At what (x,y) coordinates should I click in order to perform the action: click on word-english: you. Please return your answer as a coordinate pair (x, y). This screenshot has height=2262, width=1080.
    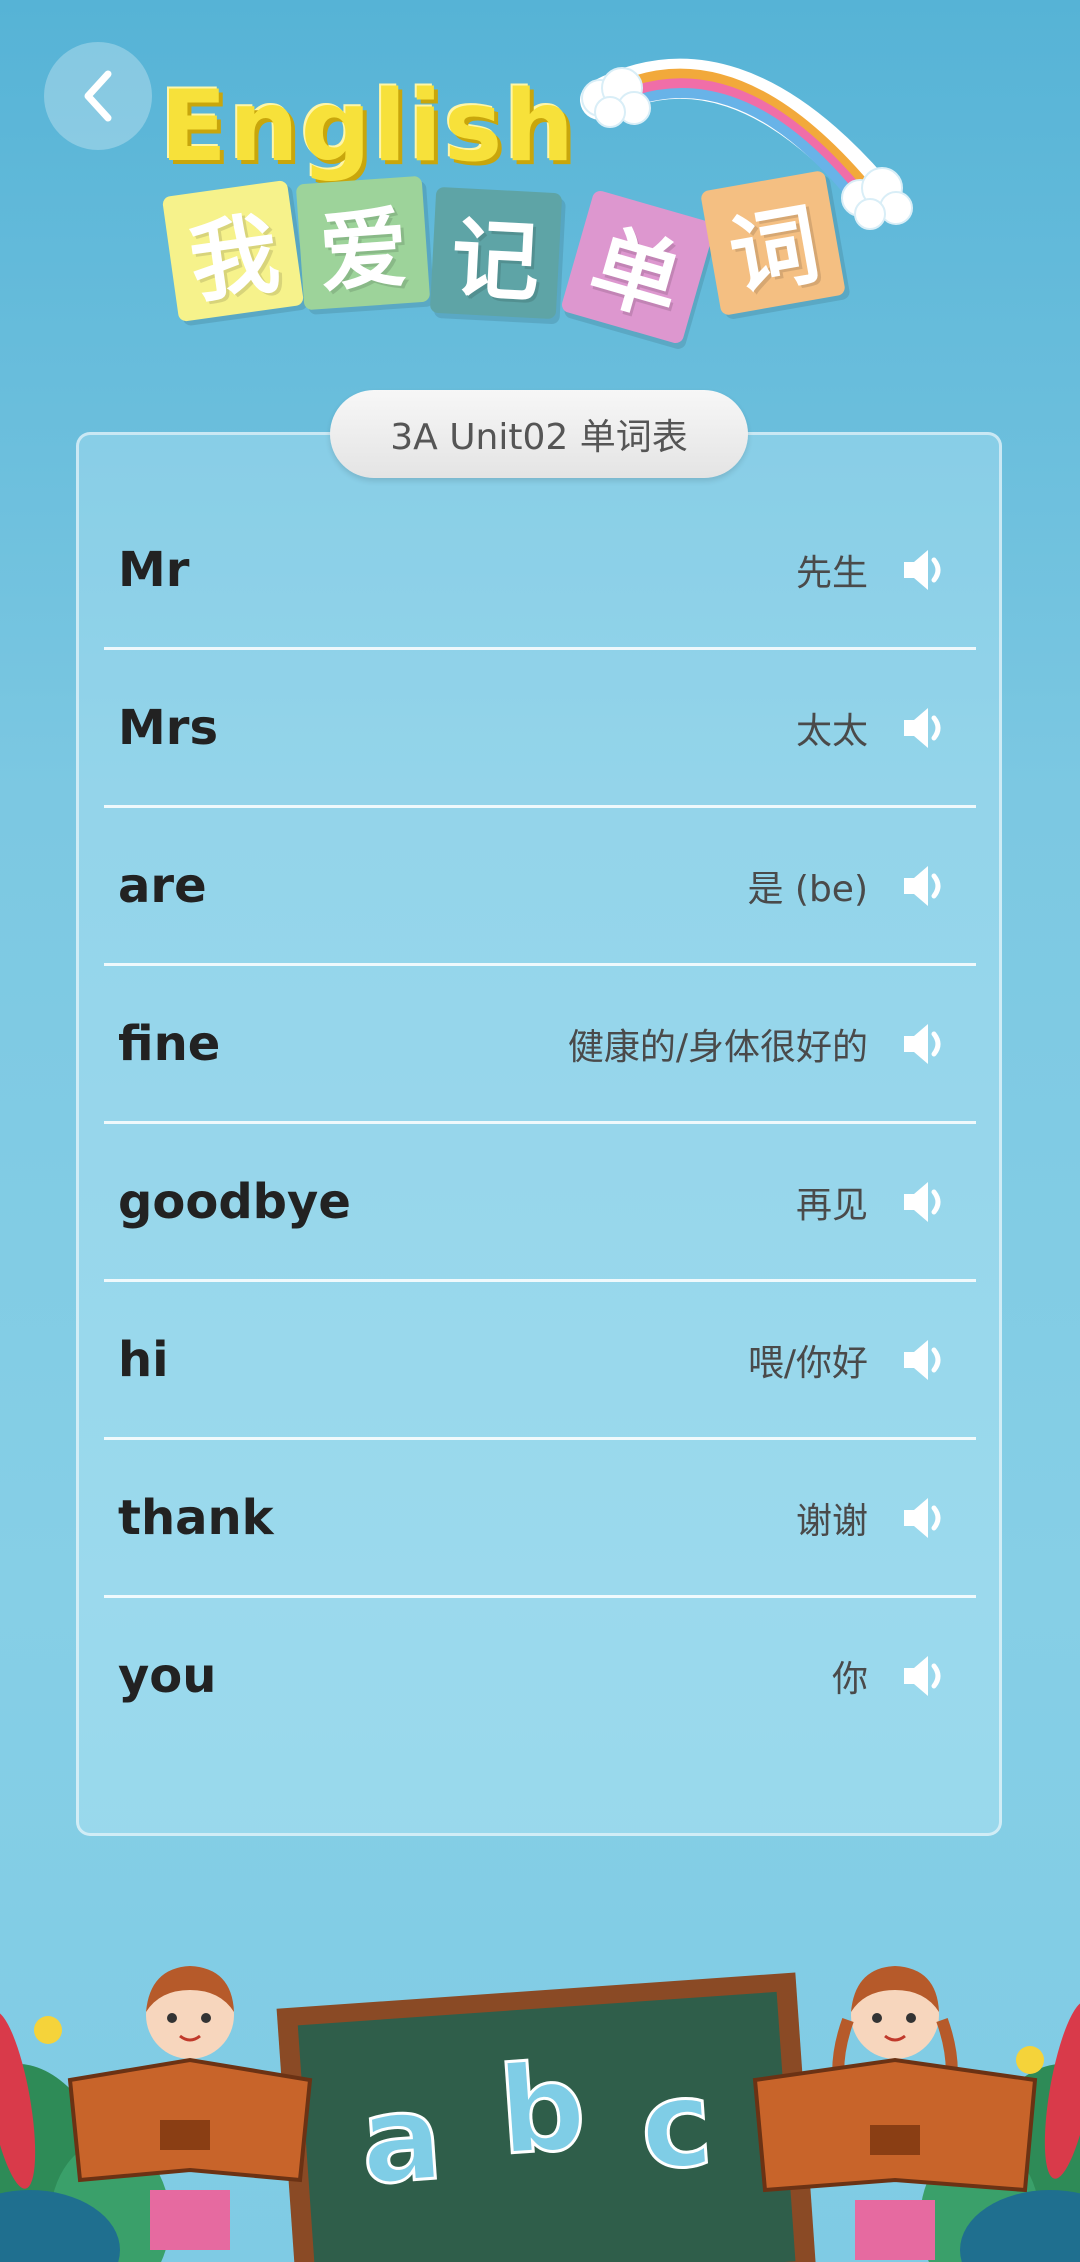
    Looking at the image, I should click on (167, 1675).